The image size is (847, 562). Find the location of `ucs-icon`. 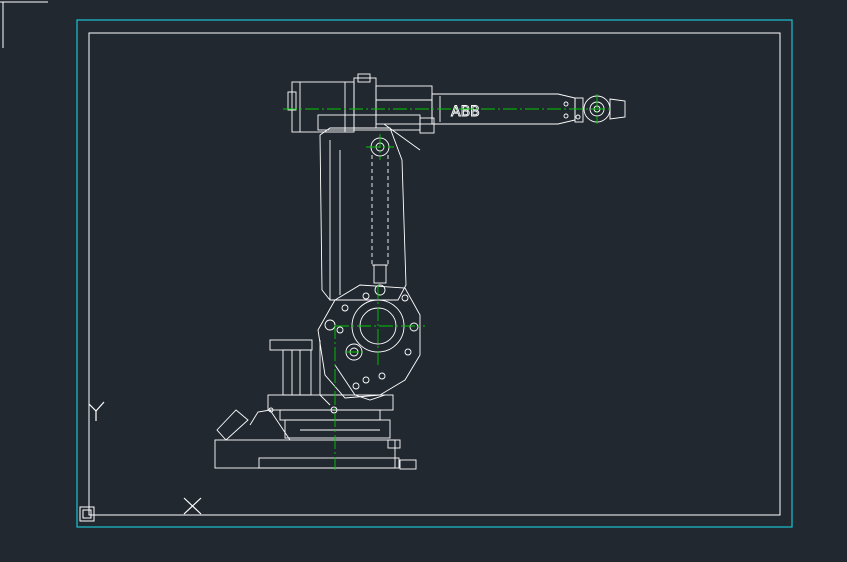

ucs-icon is located at coordinates (87, 514).